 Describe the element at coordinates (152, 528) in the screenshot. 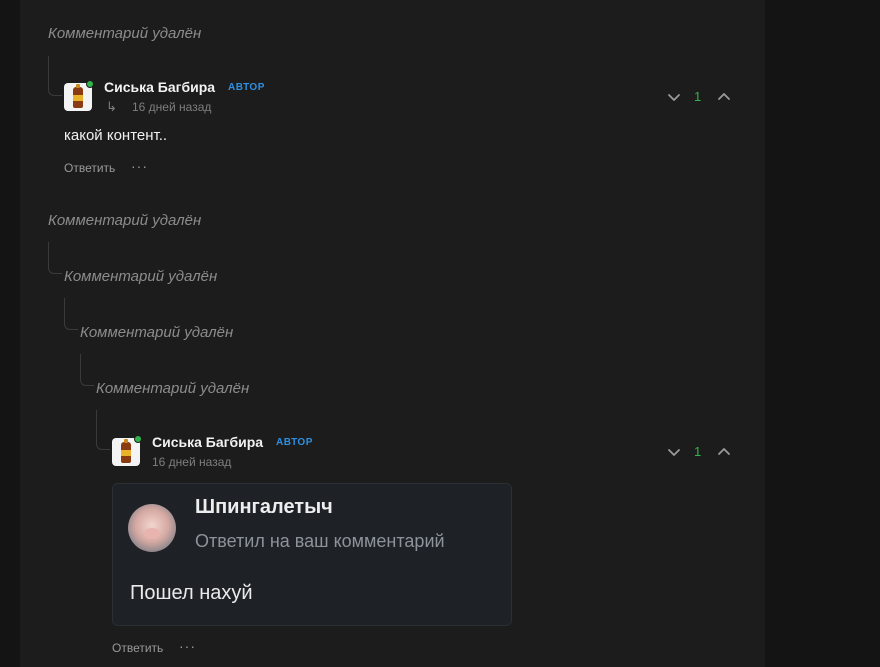

I see `embed-avatar` at that location.